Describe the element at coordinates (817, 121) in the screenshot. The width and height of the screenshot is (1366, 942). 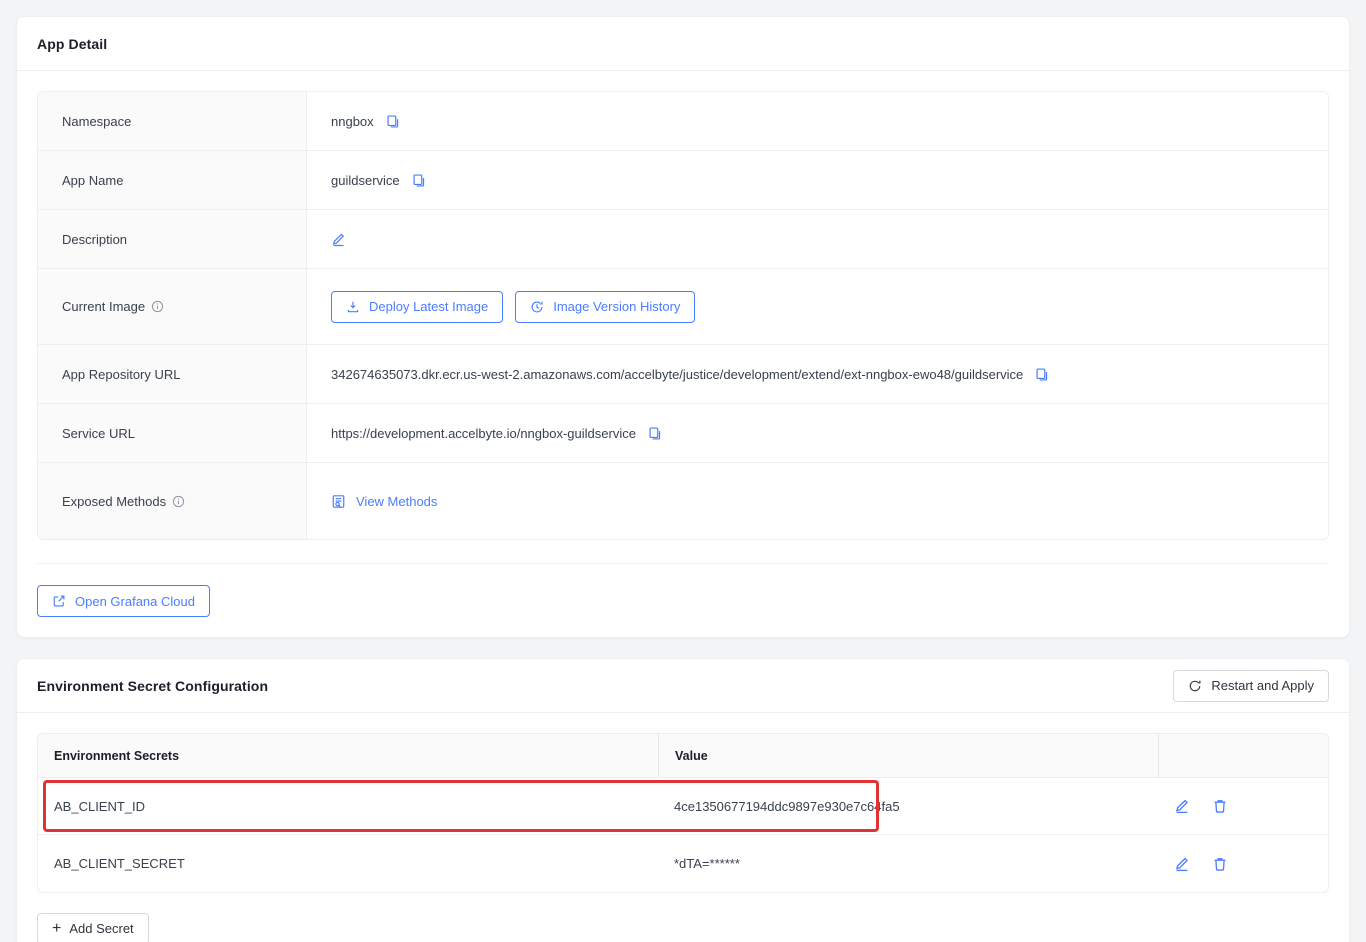
I see `detail-value: nngbox` at that location.